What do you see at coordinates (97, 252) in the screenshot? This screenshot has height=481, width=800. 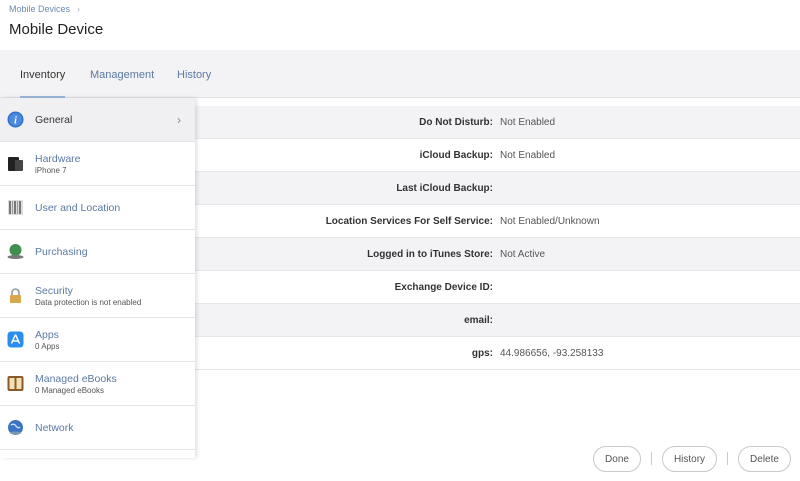 I see `sidebar-item-purchasing: Purchasing` at bounding box center [97, 252].